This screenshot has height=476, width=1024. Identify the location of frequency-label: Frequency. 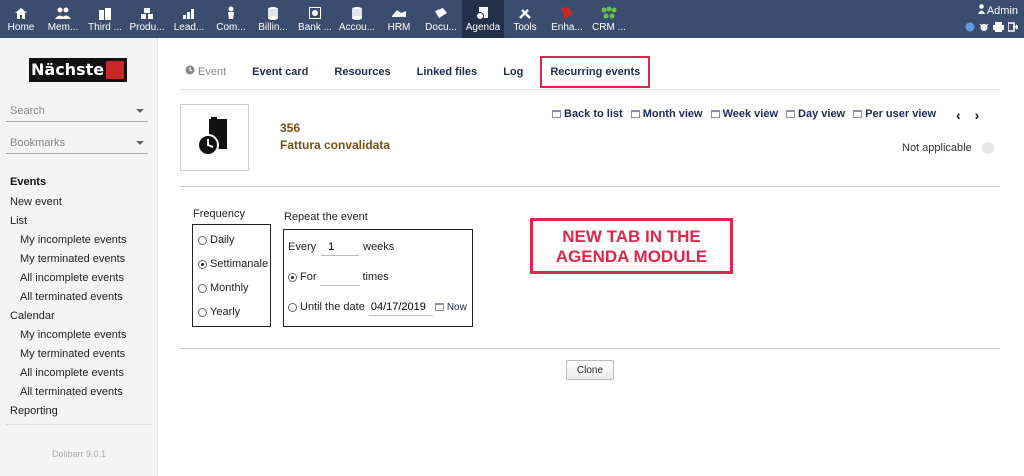
(219, 214).